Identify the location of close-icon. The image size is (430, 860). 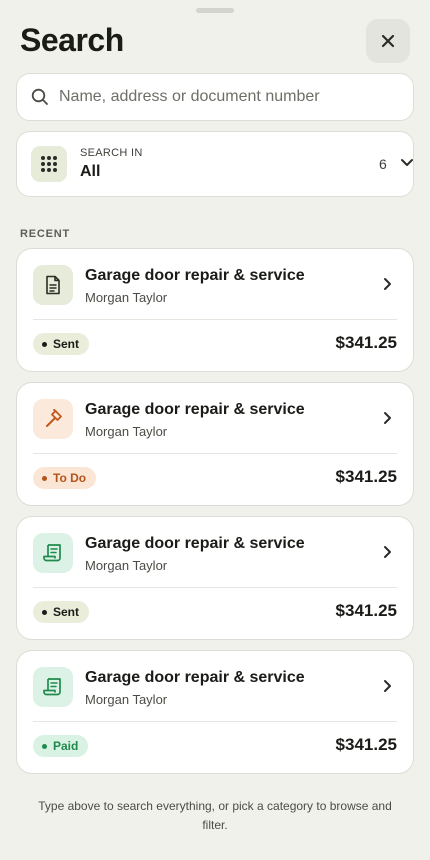
(388, 41).